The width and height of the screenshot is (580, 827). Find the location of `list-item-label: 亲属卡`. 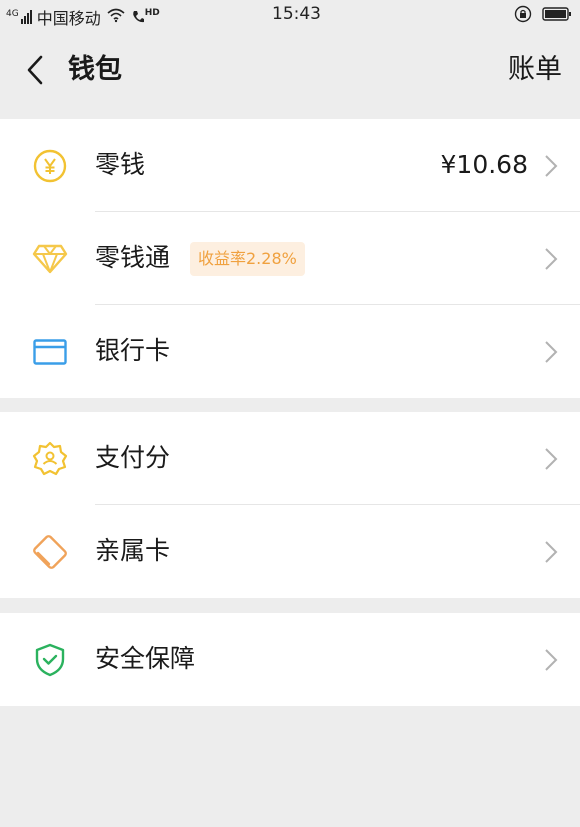

list-item-label: 亲属卡 is located at coordinates (133, 550).